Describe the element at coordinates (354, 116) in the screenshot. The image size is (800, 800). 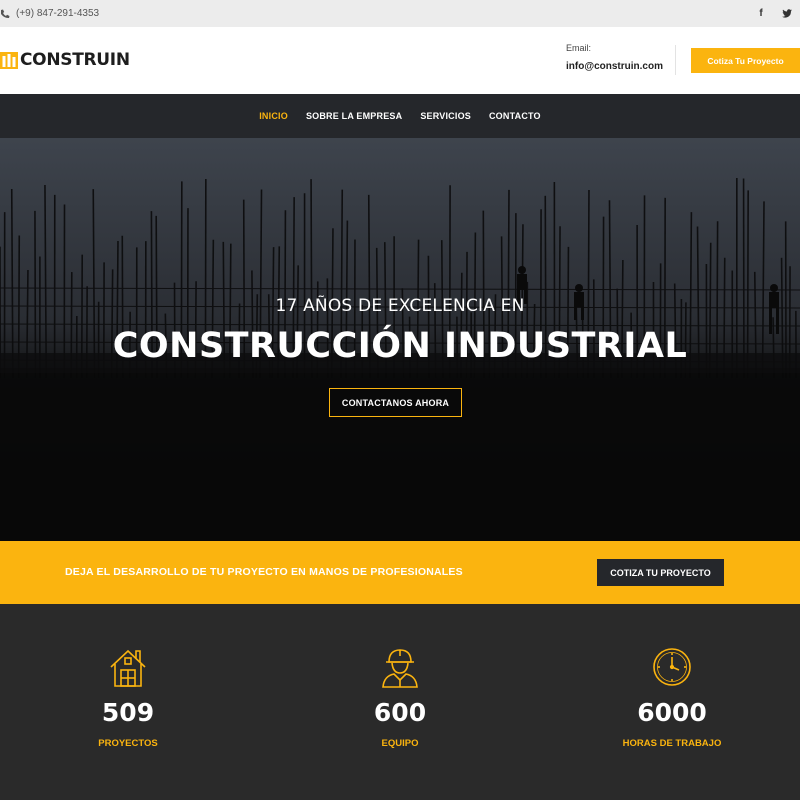
I see `nav-item-sobre-la-empresa: SOBRE LA EMPRESA` at that location.